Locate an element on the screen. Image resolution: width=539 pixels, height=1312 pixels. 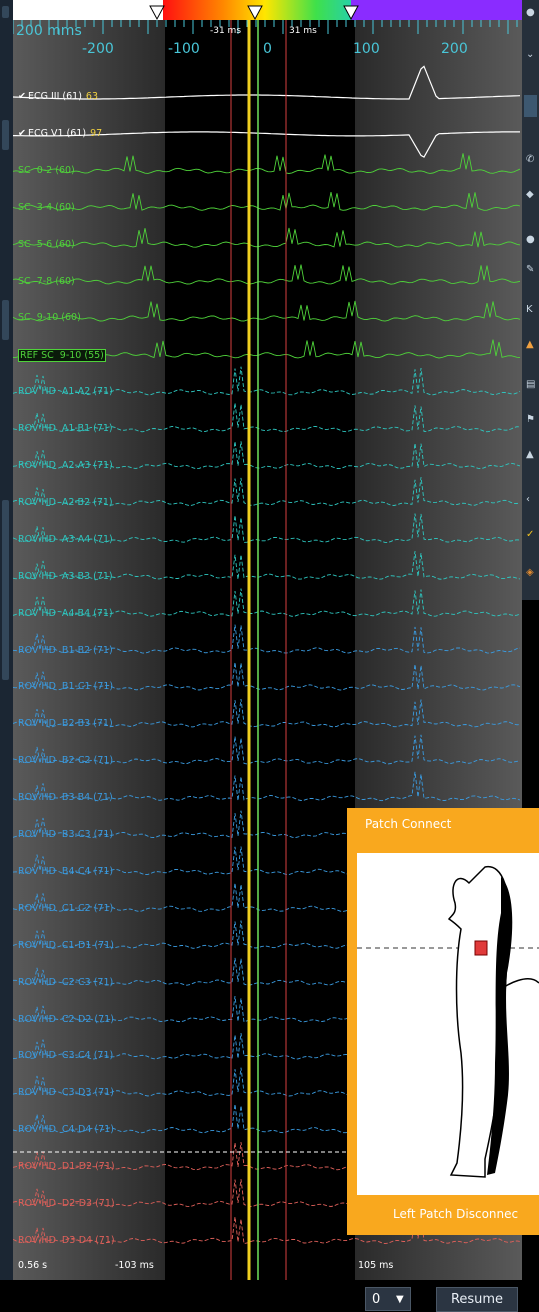
channel-name: ROV HD B3-B4 (71) is located at coordinates (65, 798).